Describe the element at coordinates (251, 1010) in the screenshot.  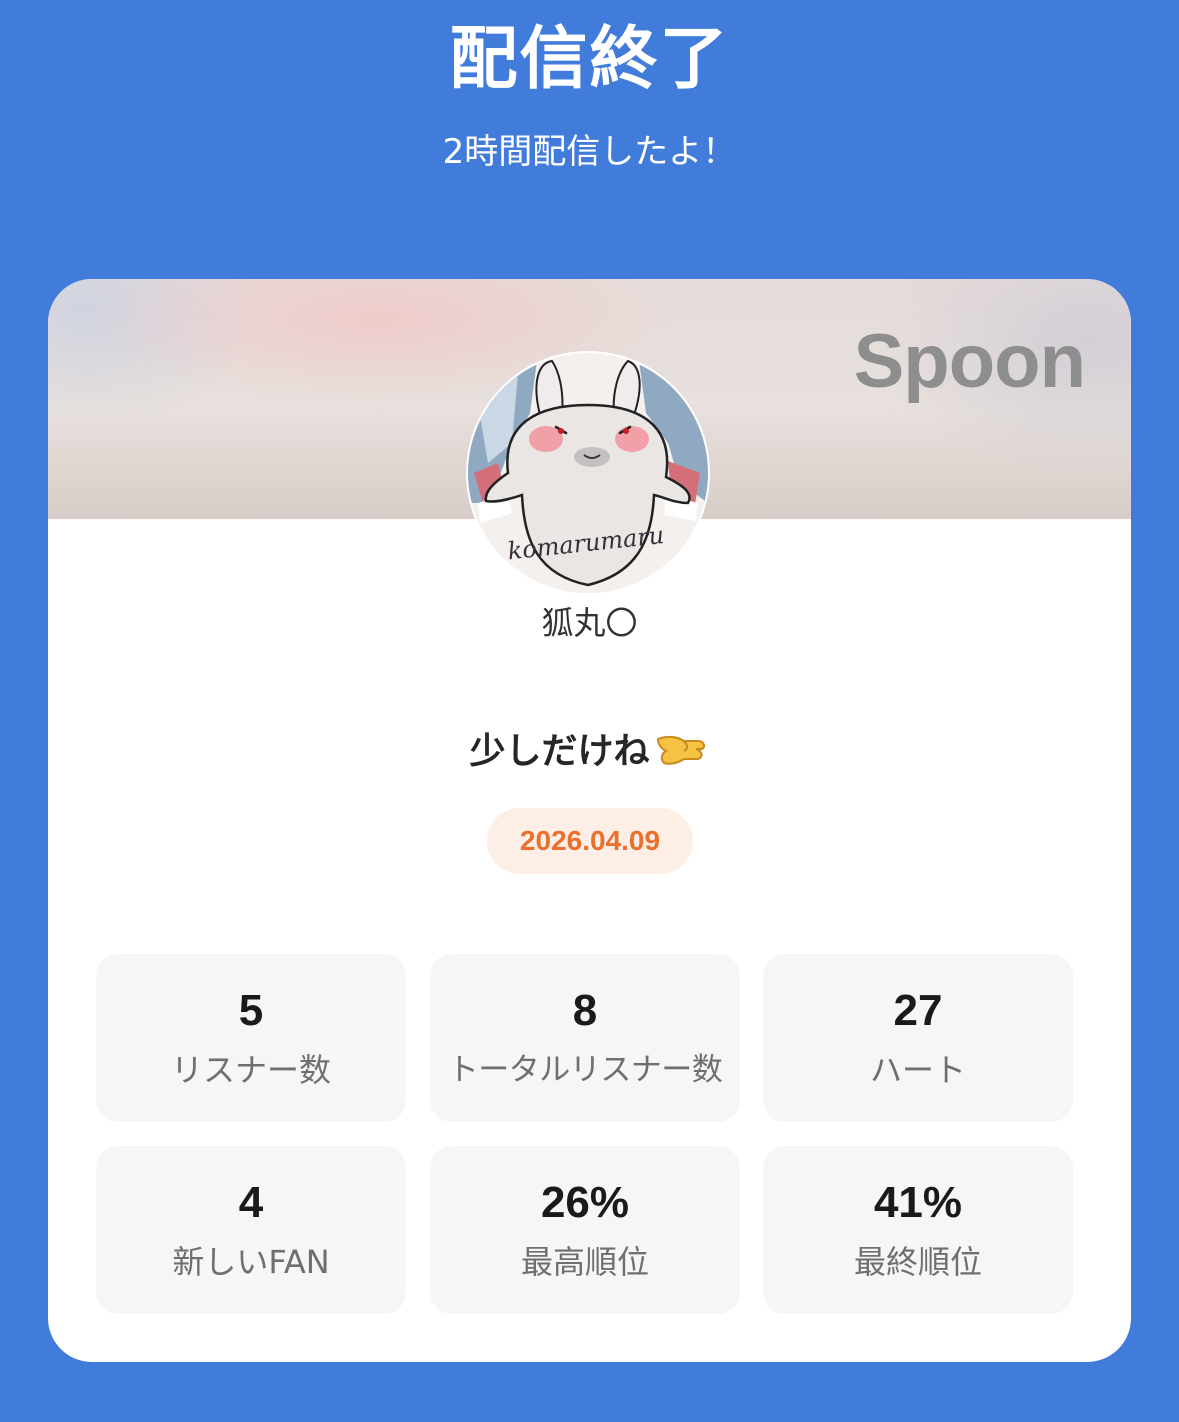
I see `stat-value: 5` at that location.